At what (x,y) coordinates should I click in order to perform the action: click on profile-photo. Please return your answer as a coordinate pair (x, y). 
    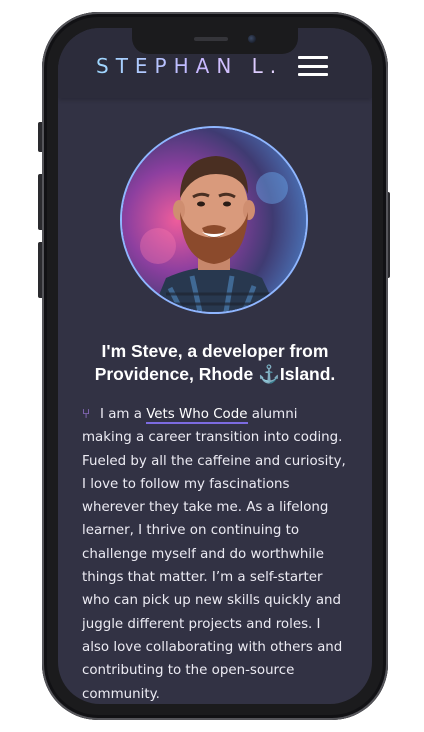
    Looking at the image, I should click on (214, 220).